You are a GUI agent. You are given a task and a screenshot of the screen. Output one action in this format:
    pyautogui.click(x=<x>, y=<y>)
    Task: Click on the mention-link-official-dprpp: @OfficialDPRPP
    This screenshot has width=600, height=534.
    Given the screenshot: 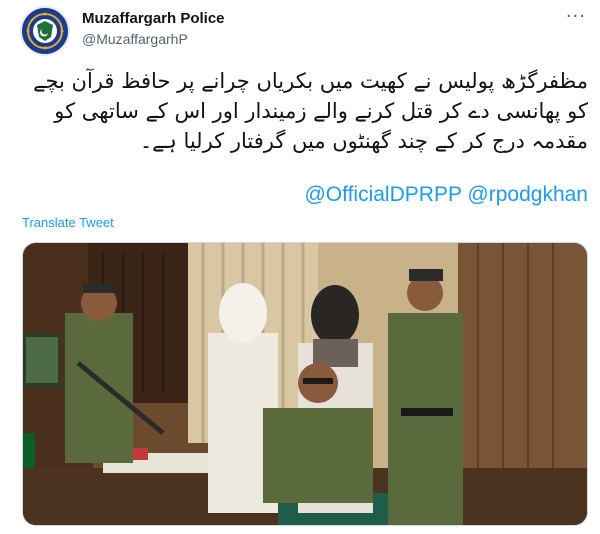 What is the action you would take?
    pyautogui.click(x=382, y=194)
    